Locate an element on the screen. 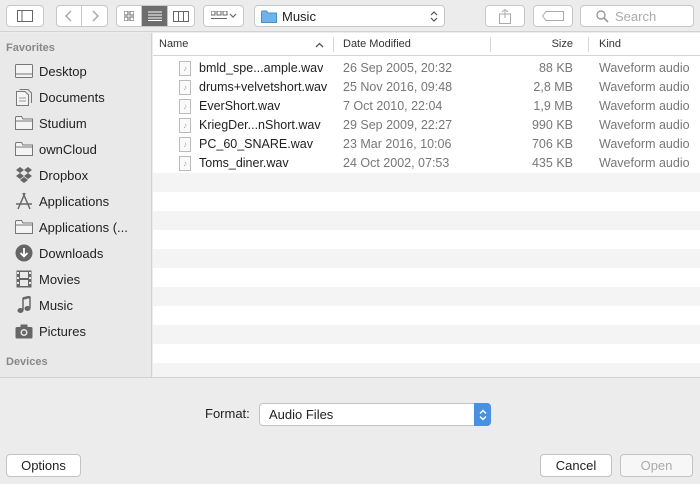 The height and width of the screenshot is (484, 700). nav-buttons is located at coordinates (82, 16).